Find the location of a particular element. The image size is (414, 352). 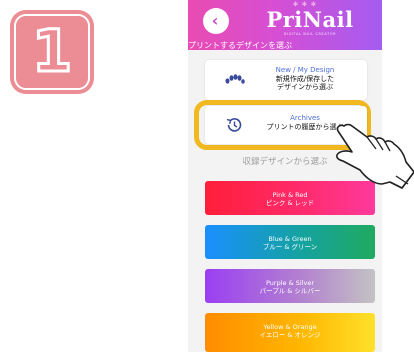

back-button: ‹ is located at coordinates (216, 21).